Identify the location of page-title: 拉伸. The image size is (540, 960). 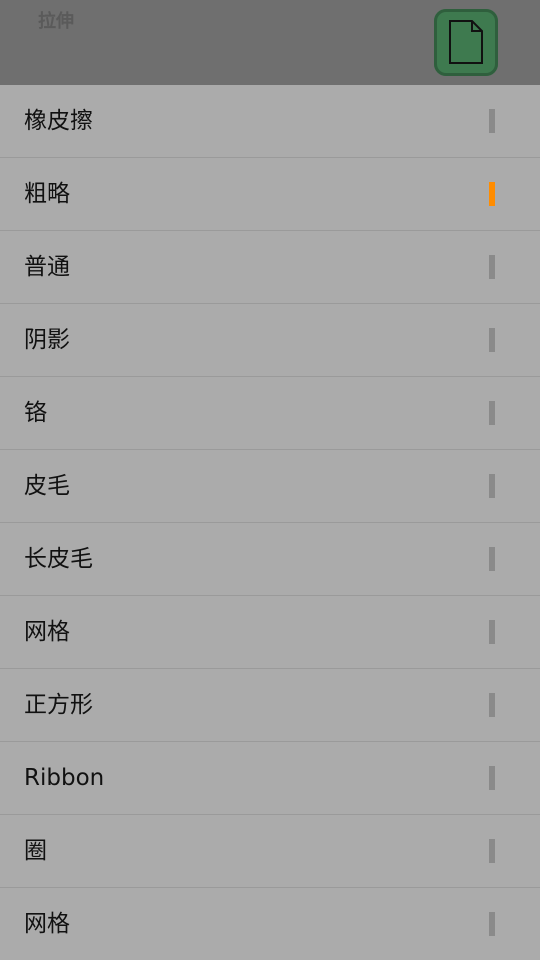
(56, 21).